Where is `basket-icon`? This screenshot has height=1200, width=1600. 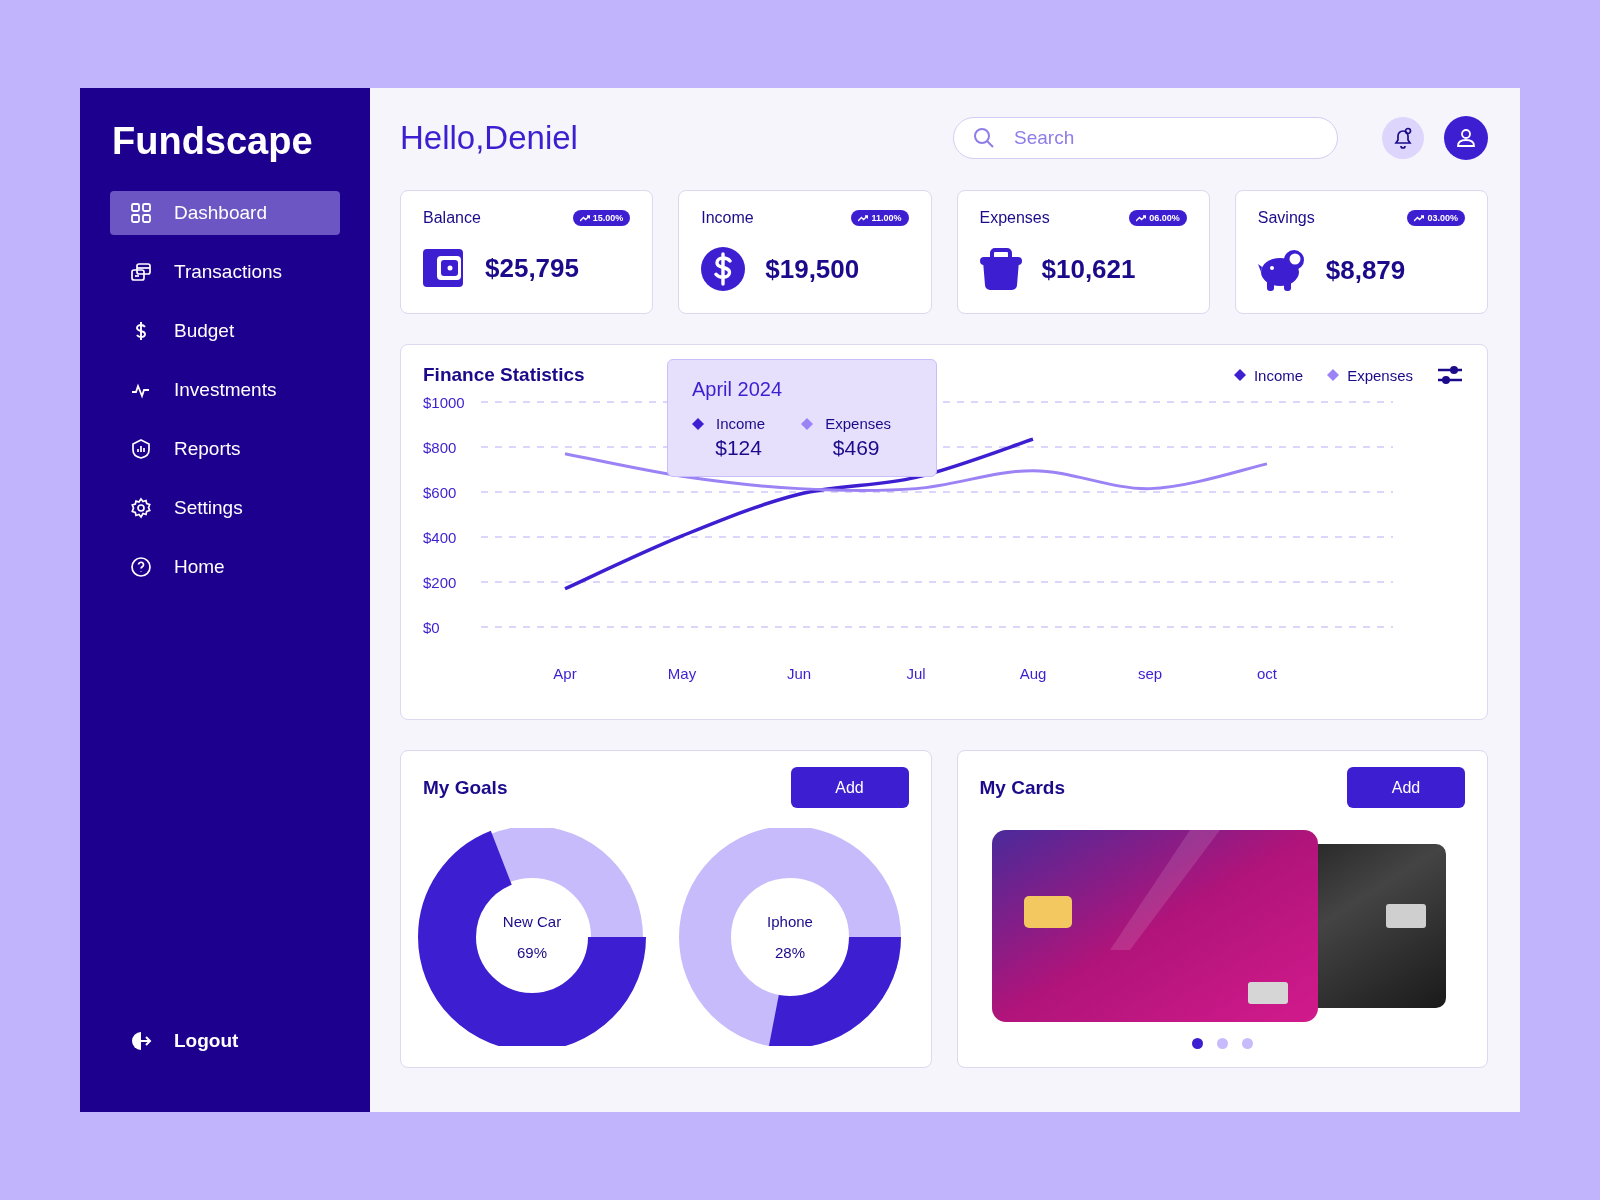 basket-icon is located at coordinates (1000, 269).